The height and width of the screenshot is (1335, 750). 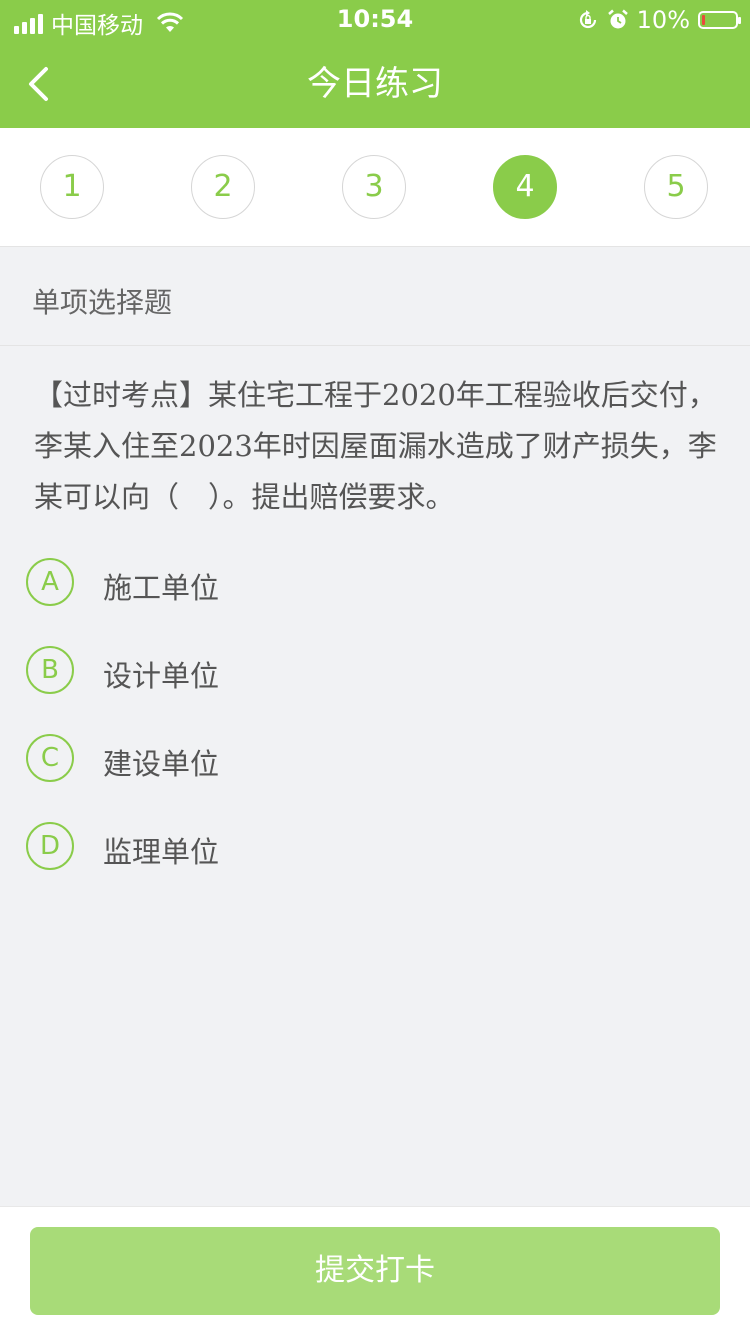 I want to click on battery-icon, so click(x=719, y=20).